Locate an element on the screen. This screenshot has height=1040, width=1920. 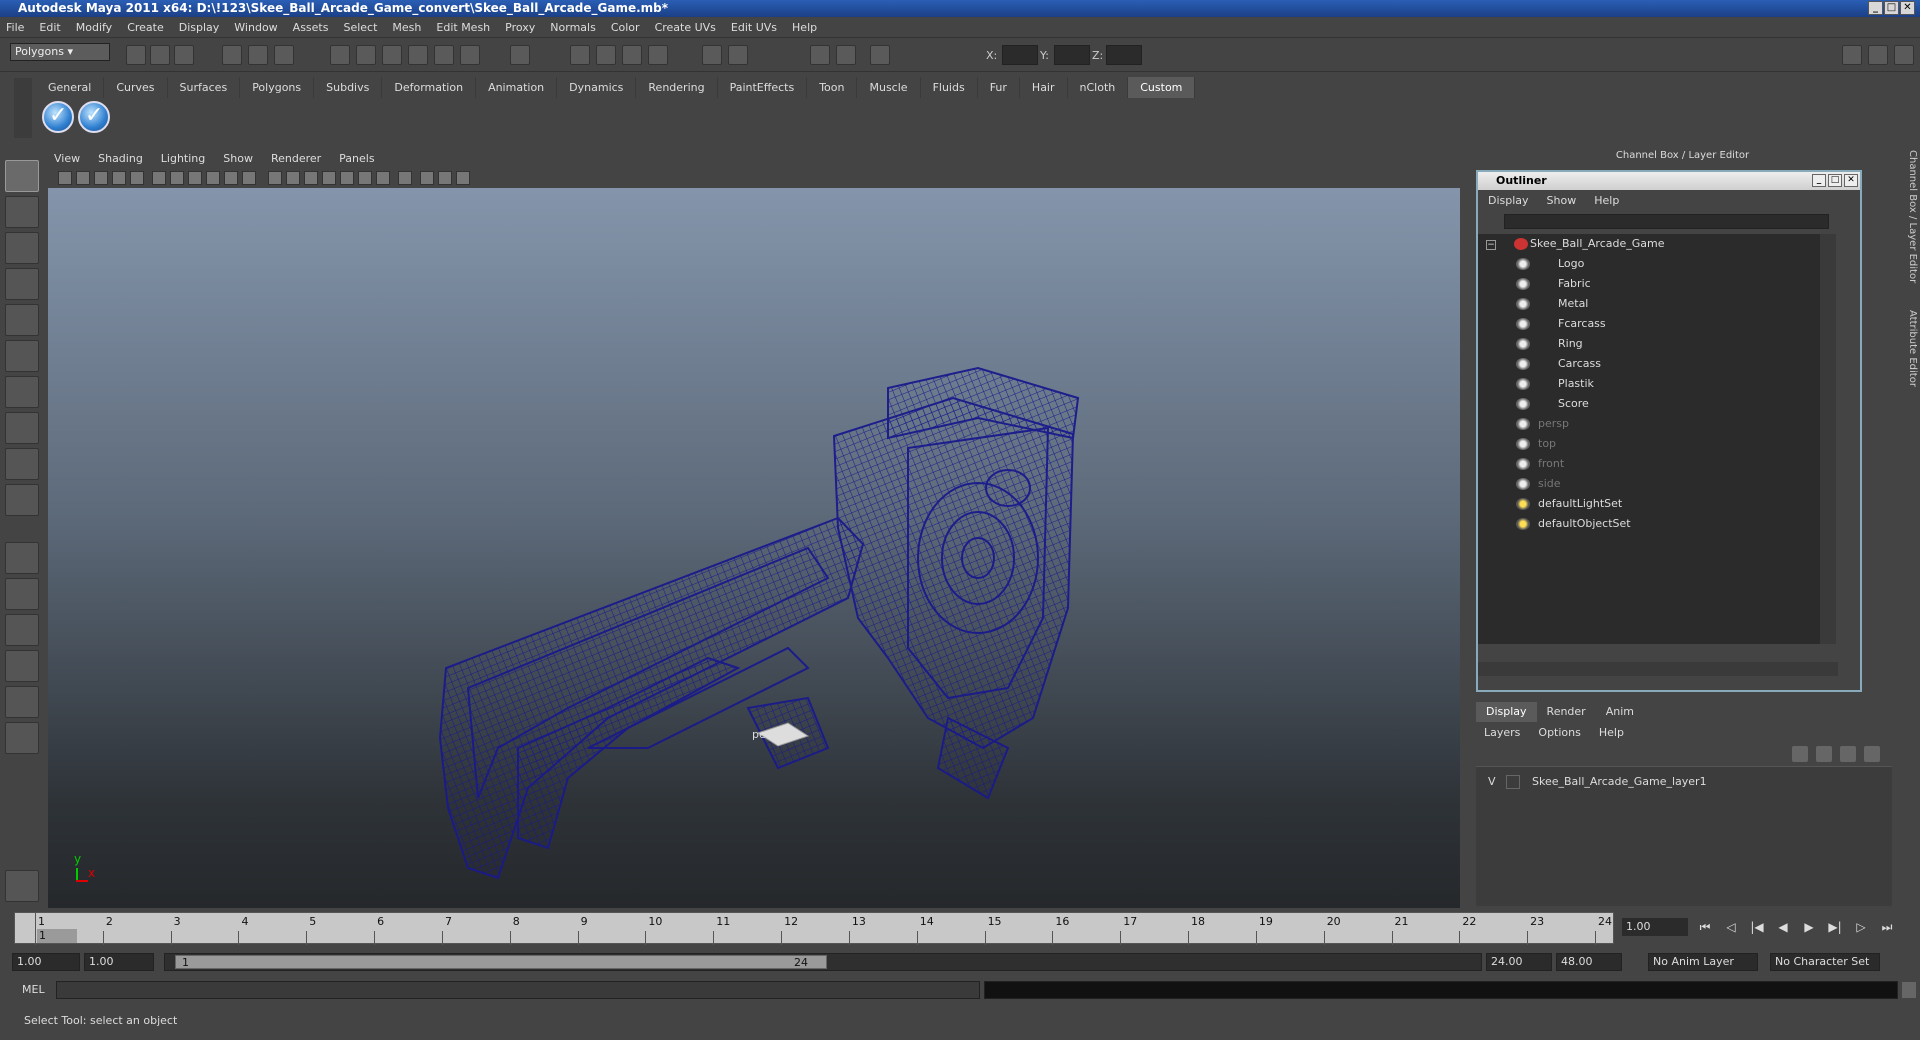
menu-assets: Assets is located at coordinates (311, 27).